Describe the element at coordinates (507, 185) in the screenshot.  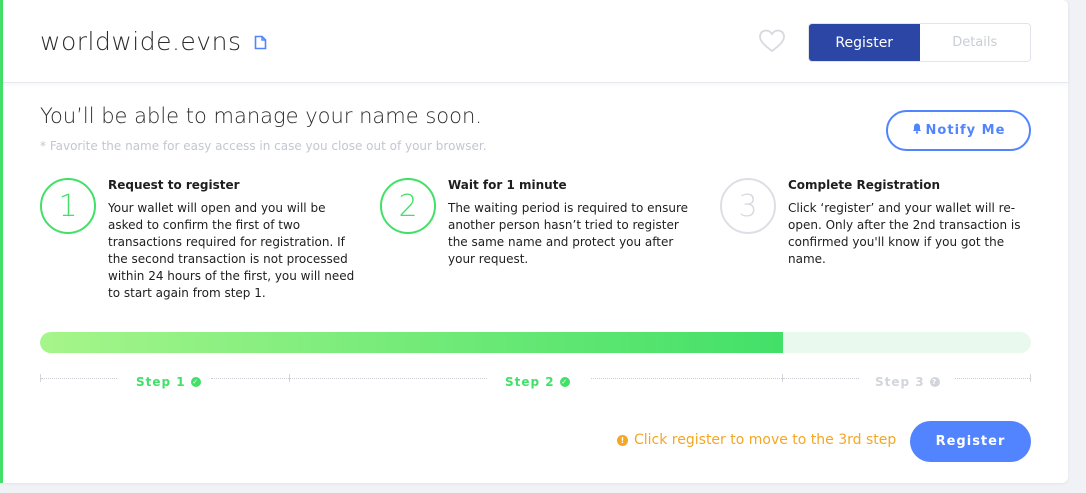
I see `step-2-title: Wait for 1 minute` at that location.